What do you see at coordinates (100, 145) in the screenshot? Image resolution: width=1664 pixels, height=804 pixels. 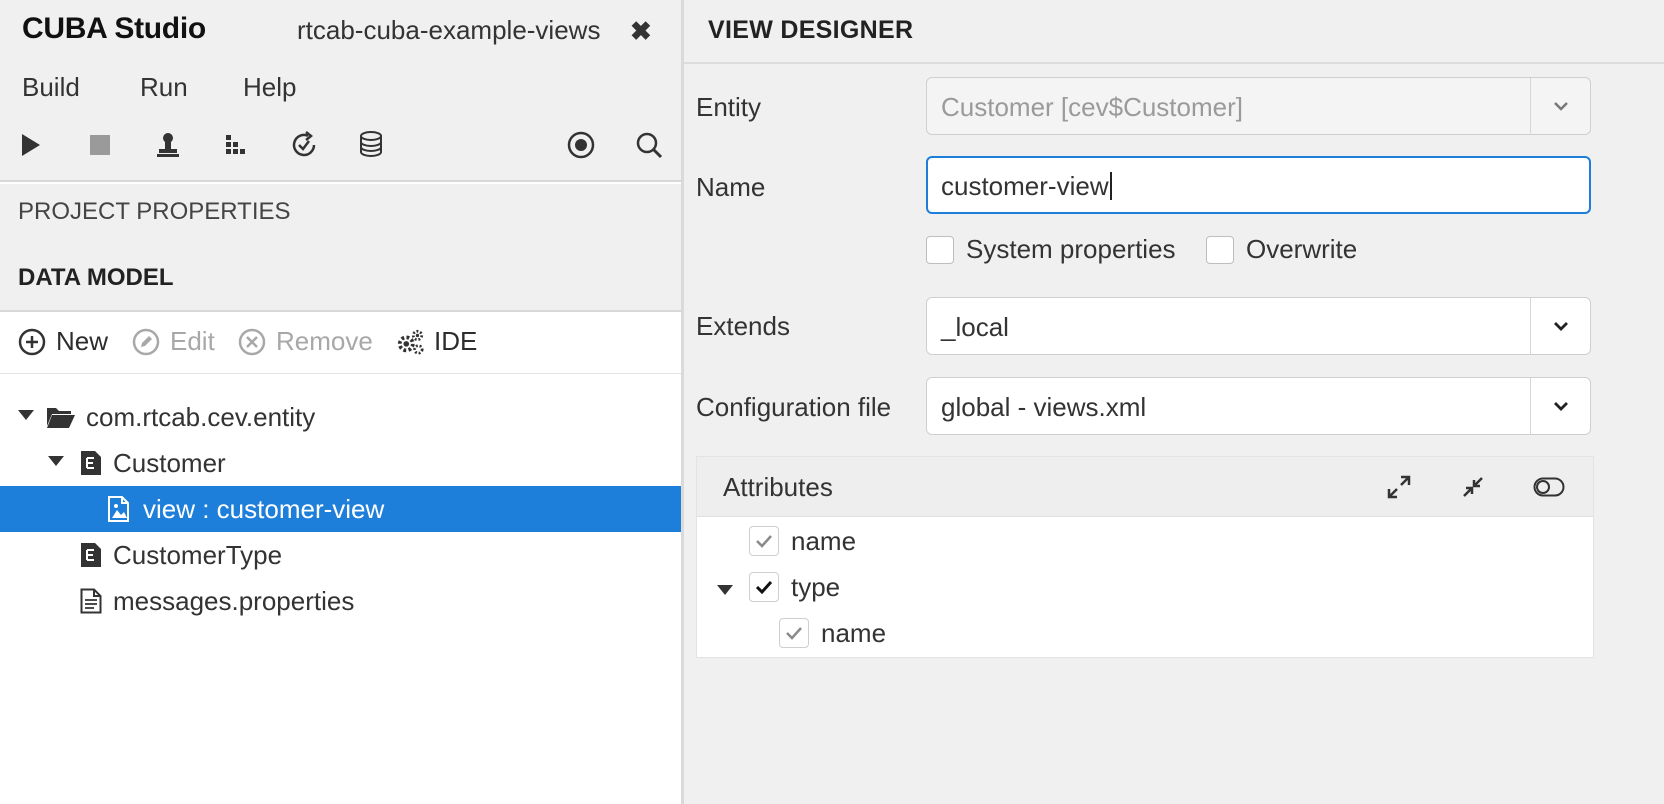 I see `stop-icon` at bounding box center [100, 145].